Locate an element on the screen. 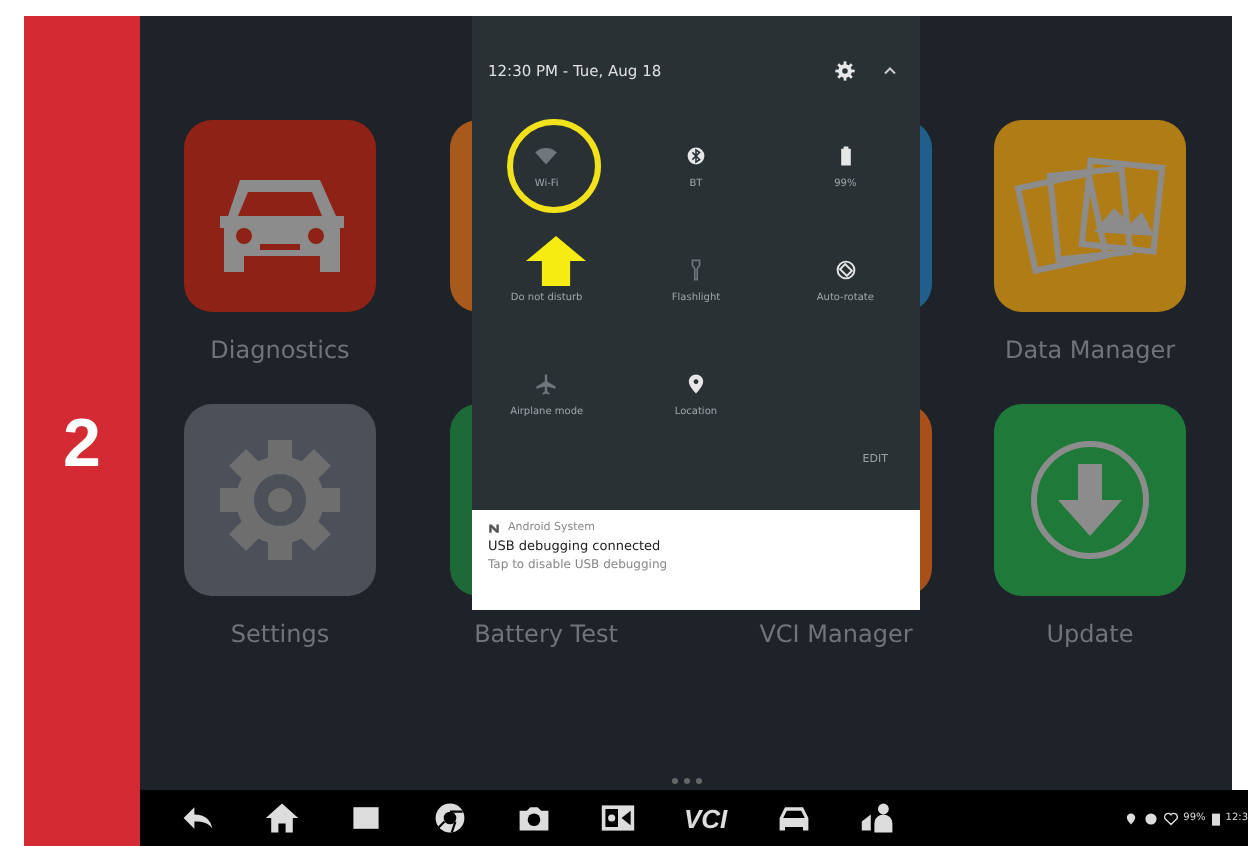 The height and width of the screenshot is (846, 1248). app-label: Update is located at coordinates (1090, 634).